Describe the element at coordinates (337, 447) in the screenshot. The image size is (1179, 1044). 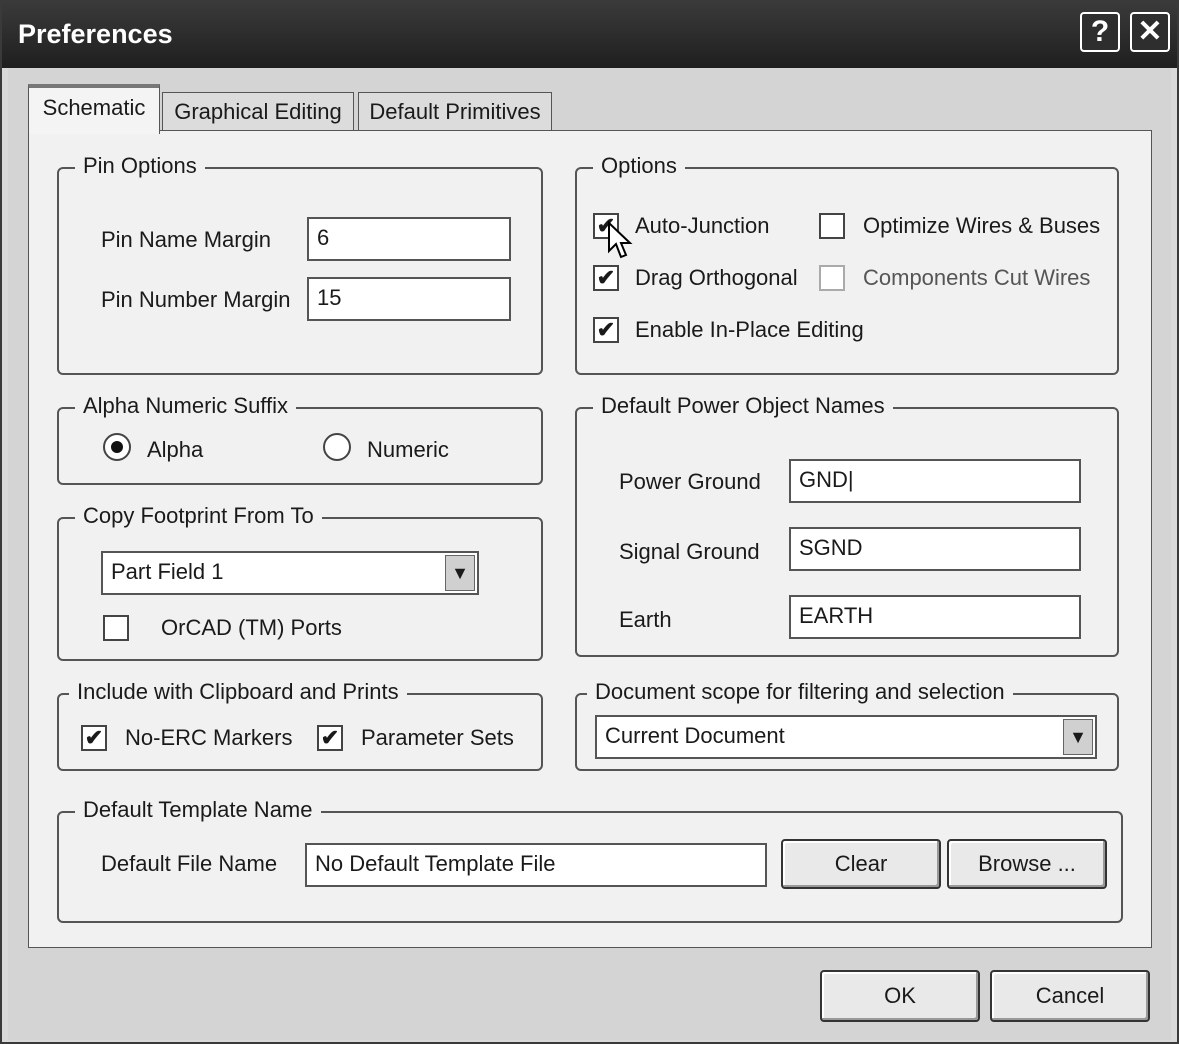
I see `numeric-radio` at that location.